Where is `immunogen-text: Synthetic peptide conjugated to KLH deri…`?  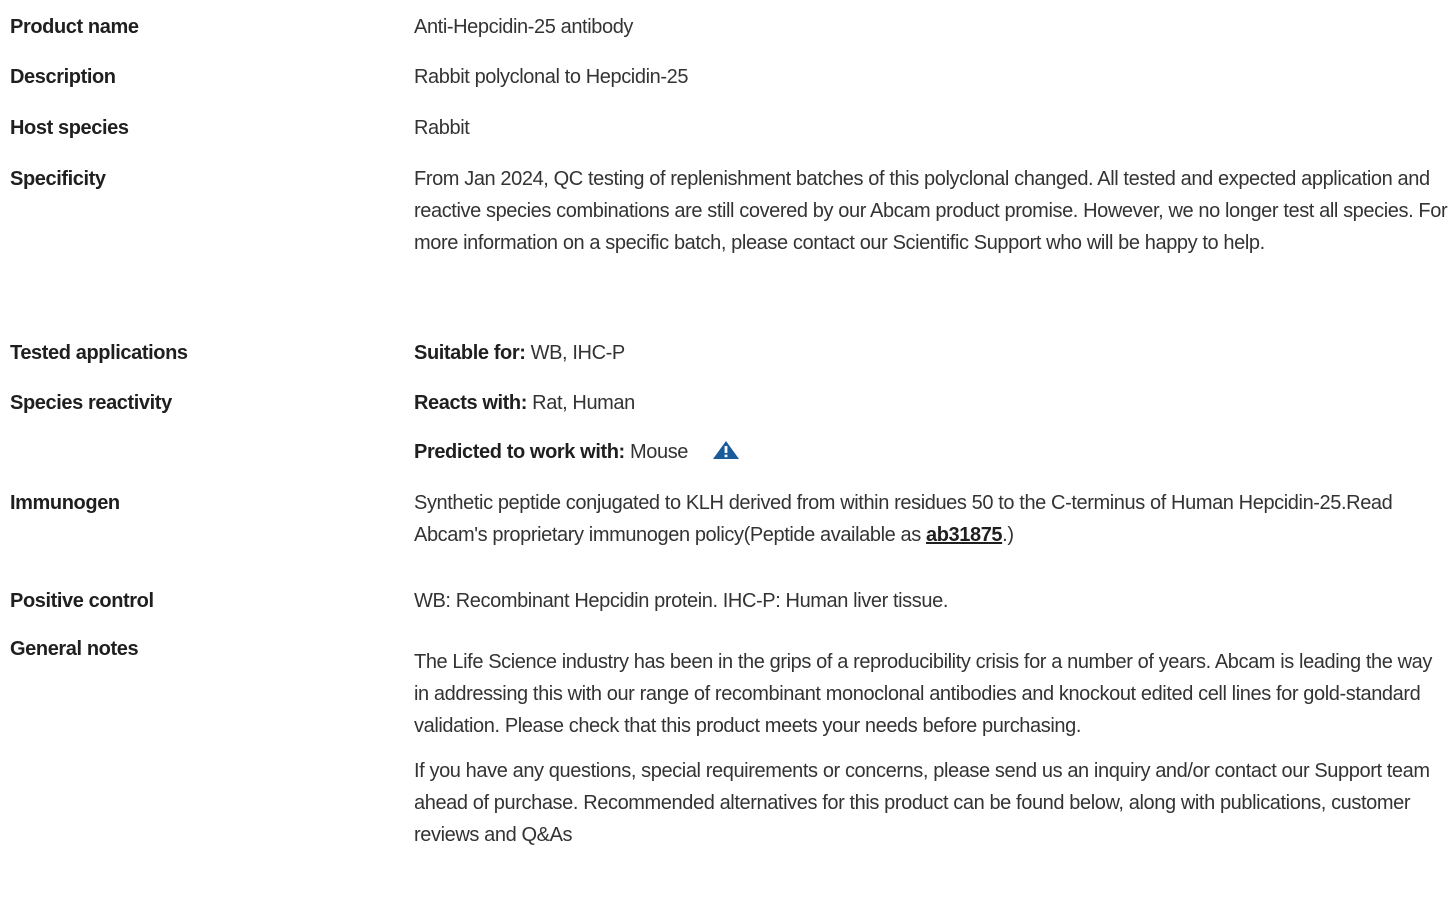 immunogen-text: Synthetic peptide conjugated to KLH deri… is located at coordinates (903, 519).